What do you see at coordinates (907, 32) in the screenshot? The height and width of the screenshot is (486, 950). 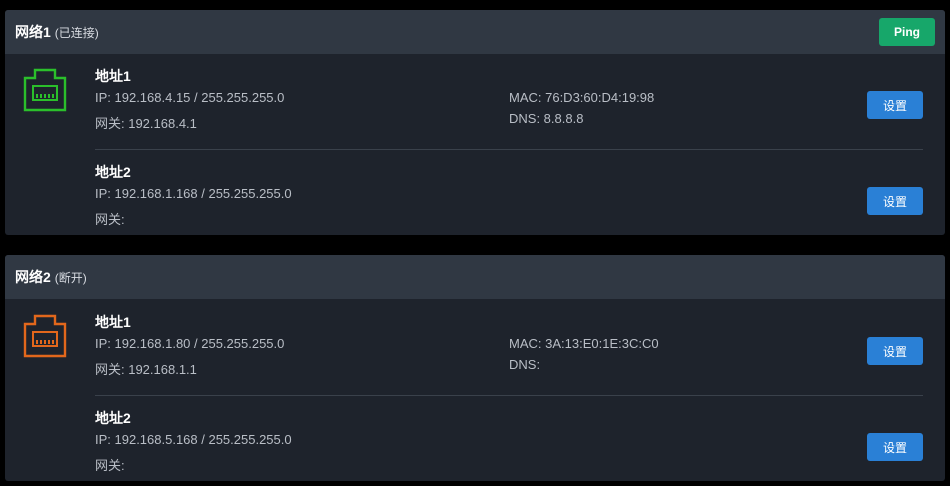 I see `ping-button: Ping` at bounding box center [907, 32].